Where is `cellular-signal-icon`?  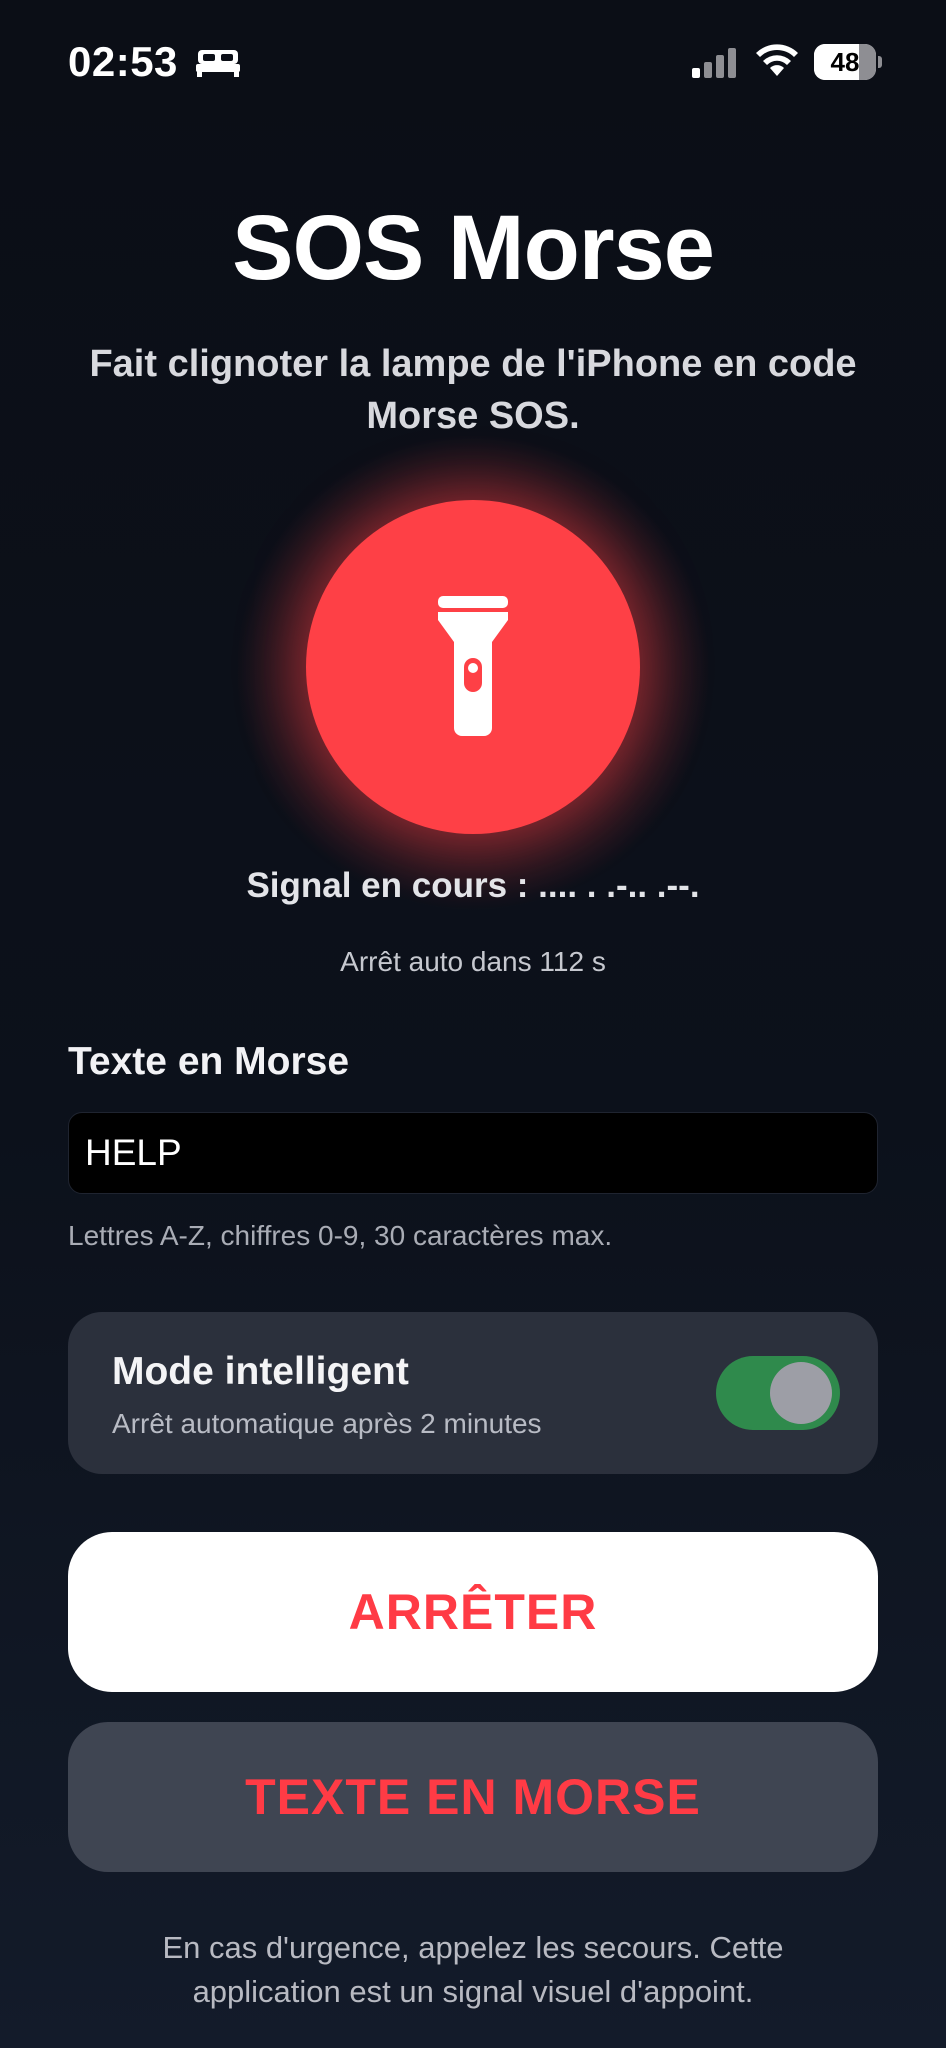 cellular-signal-icon is located at coordinates (714, 63).